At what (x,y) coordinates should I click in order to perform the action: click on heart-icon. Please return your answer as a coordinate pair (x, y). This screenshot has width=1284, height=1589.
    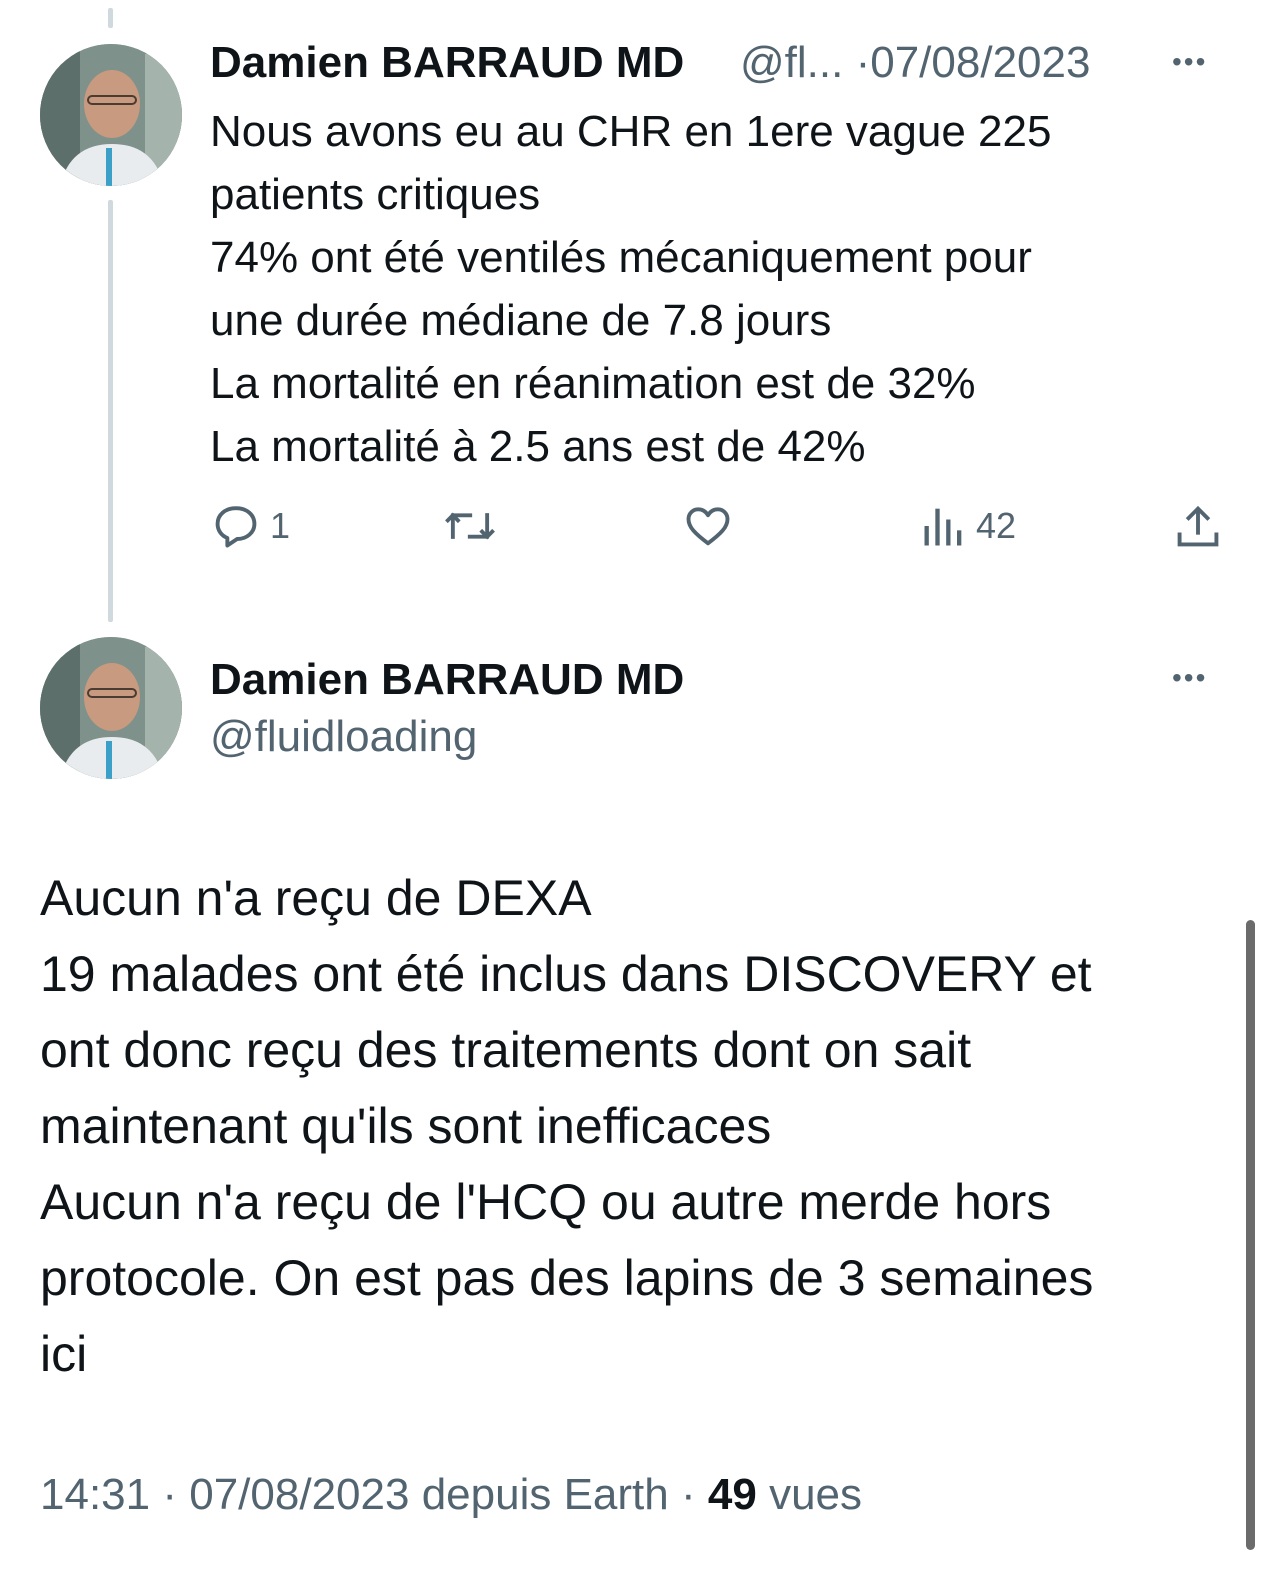
    Looking at the image, I should click on (708, 526).